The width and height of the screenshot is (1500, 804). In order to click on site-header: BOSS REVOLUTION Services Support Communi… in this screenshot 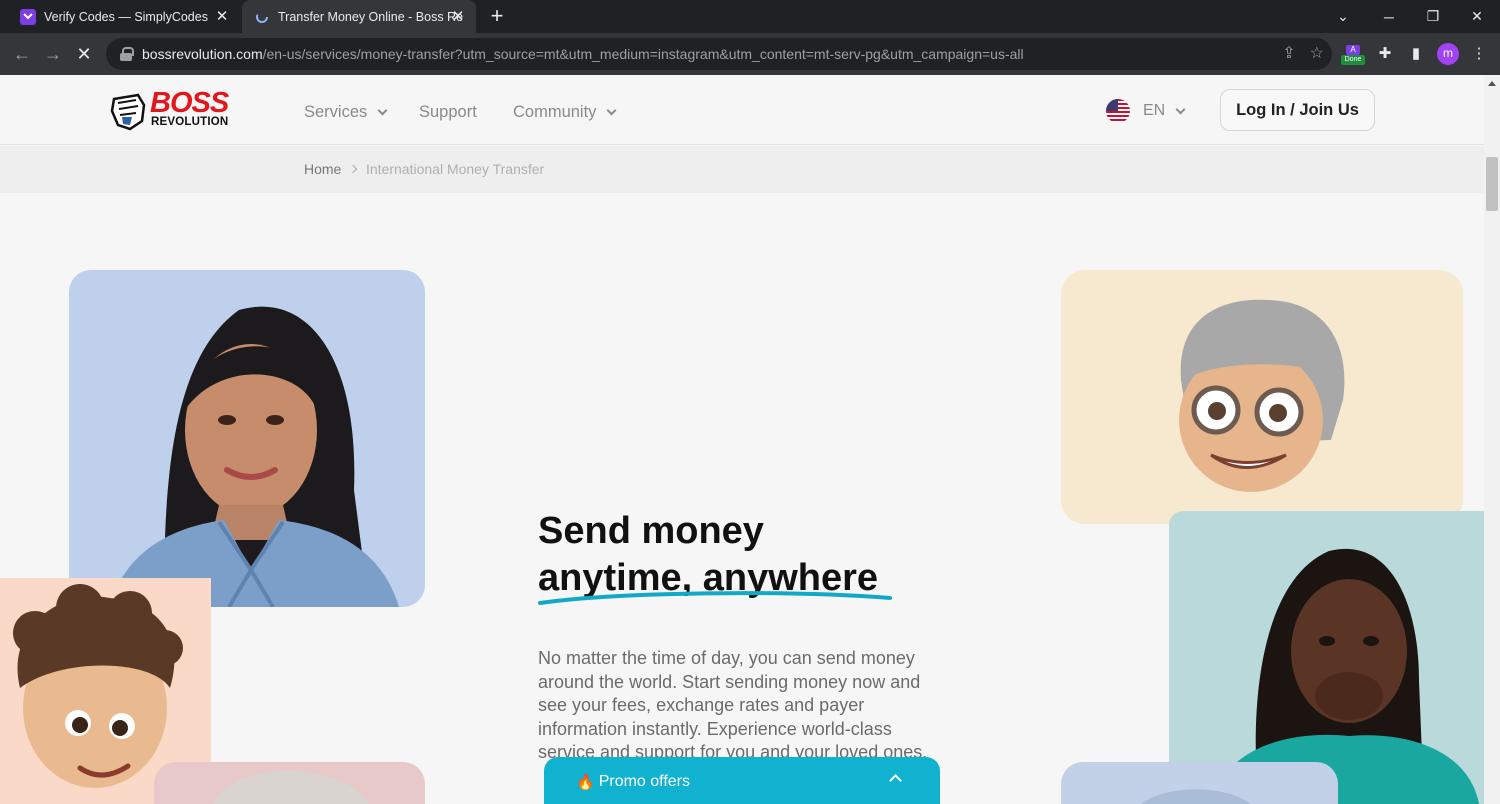, I will do `click(742, 110)`.